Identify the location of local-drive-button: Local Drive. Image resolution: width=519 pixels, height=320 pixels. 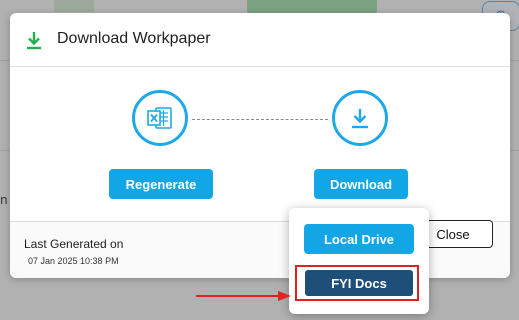
(359, 239).